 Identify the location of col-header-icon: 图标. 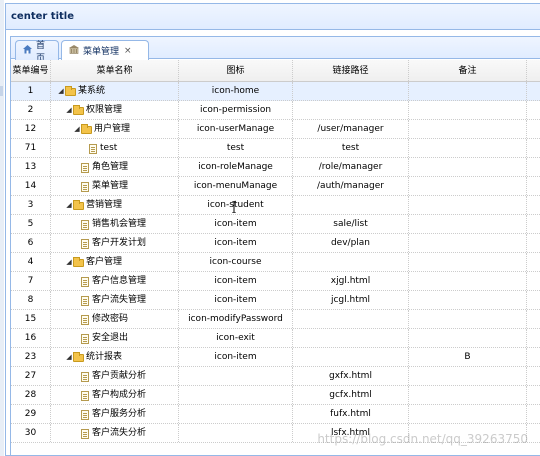
(236, 70).